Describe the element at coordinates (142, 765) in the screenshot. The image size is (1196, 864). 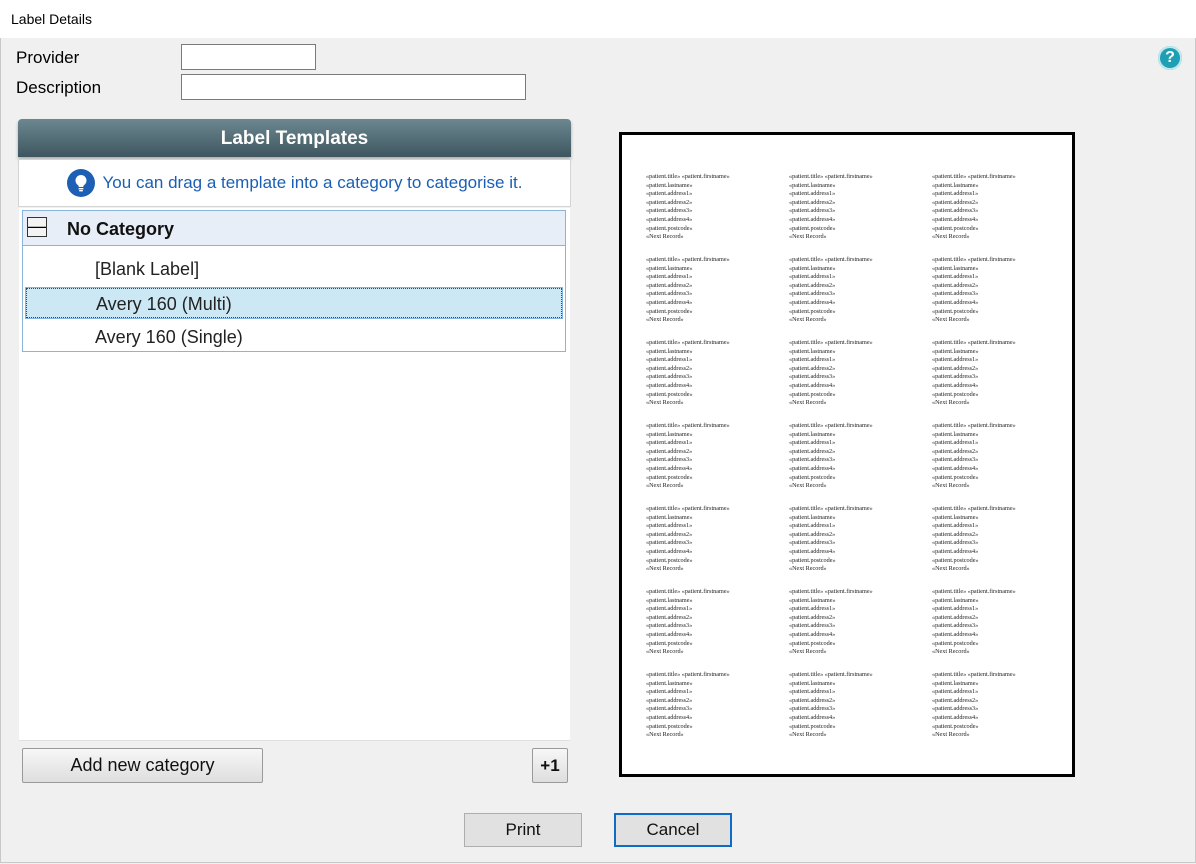
I see `add-new-category-button: Add new category` at that location.